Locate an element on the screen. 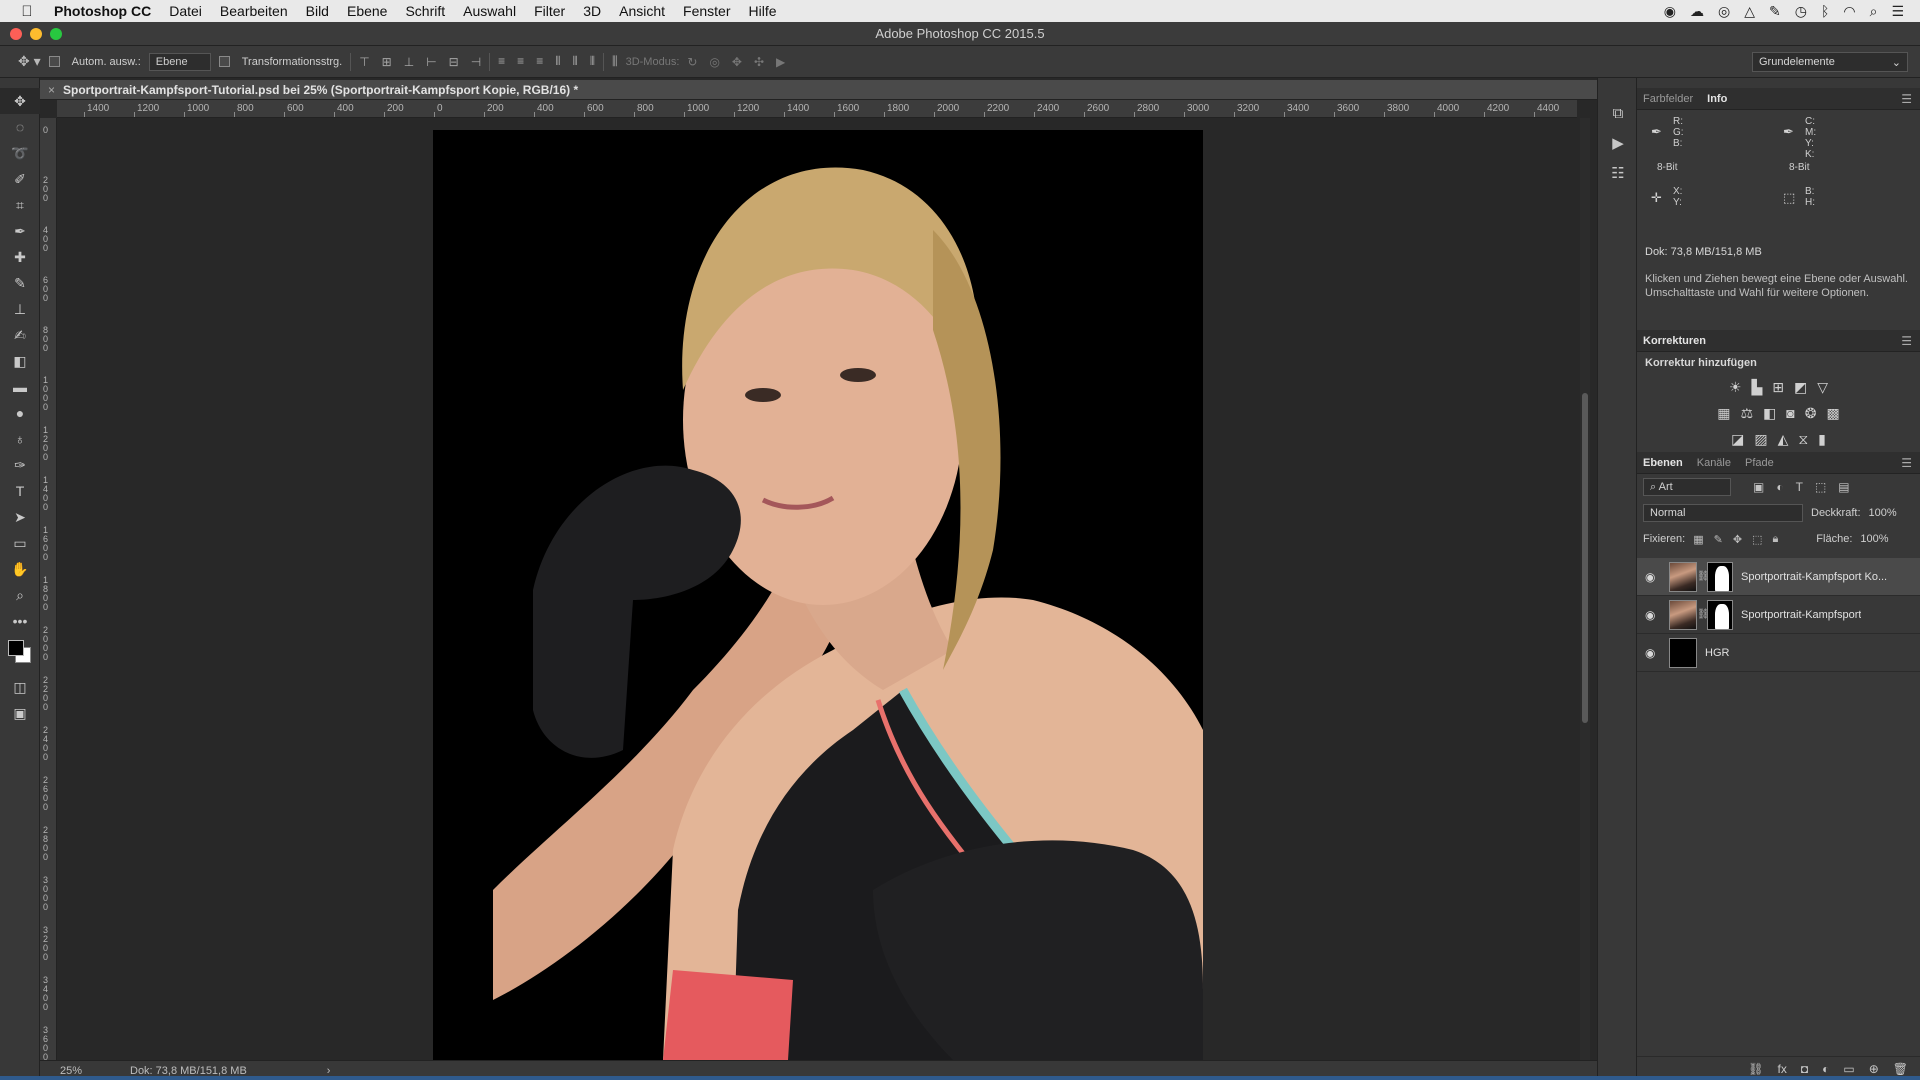 Image resolution: width=1920 pixels, height=1080 pixels. selective-color-icon: ⧖ is located at coordinates (1803, 439).